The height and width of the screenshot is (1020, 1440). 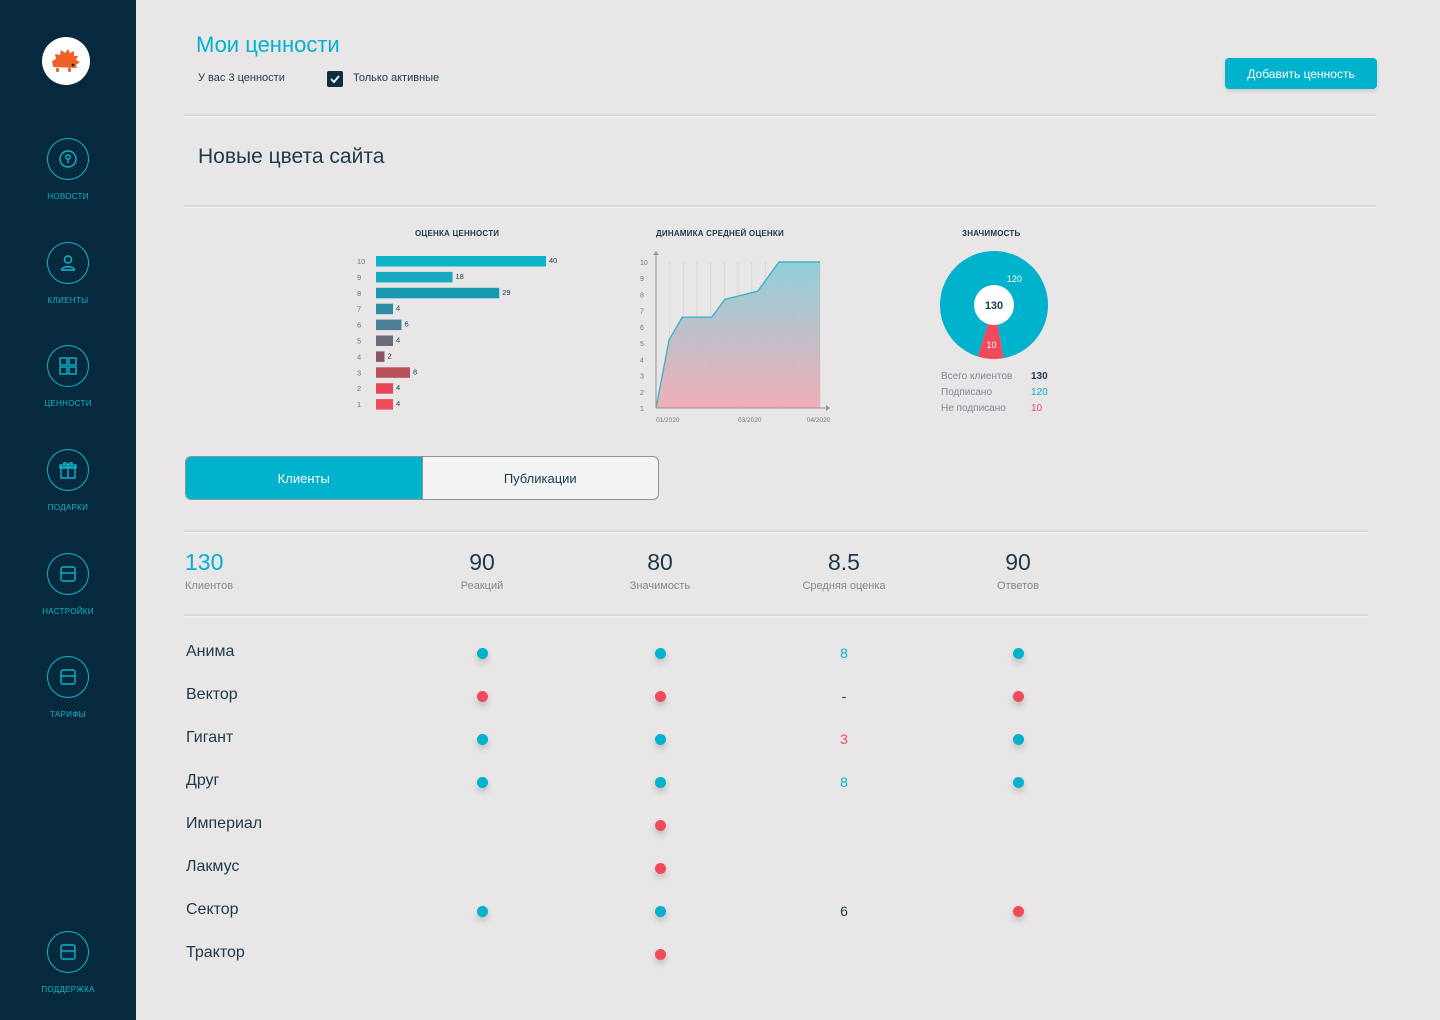 I want to click on bar-value-label: 8, so click(x=415, y=371).